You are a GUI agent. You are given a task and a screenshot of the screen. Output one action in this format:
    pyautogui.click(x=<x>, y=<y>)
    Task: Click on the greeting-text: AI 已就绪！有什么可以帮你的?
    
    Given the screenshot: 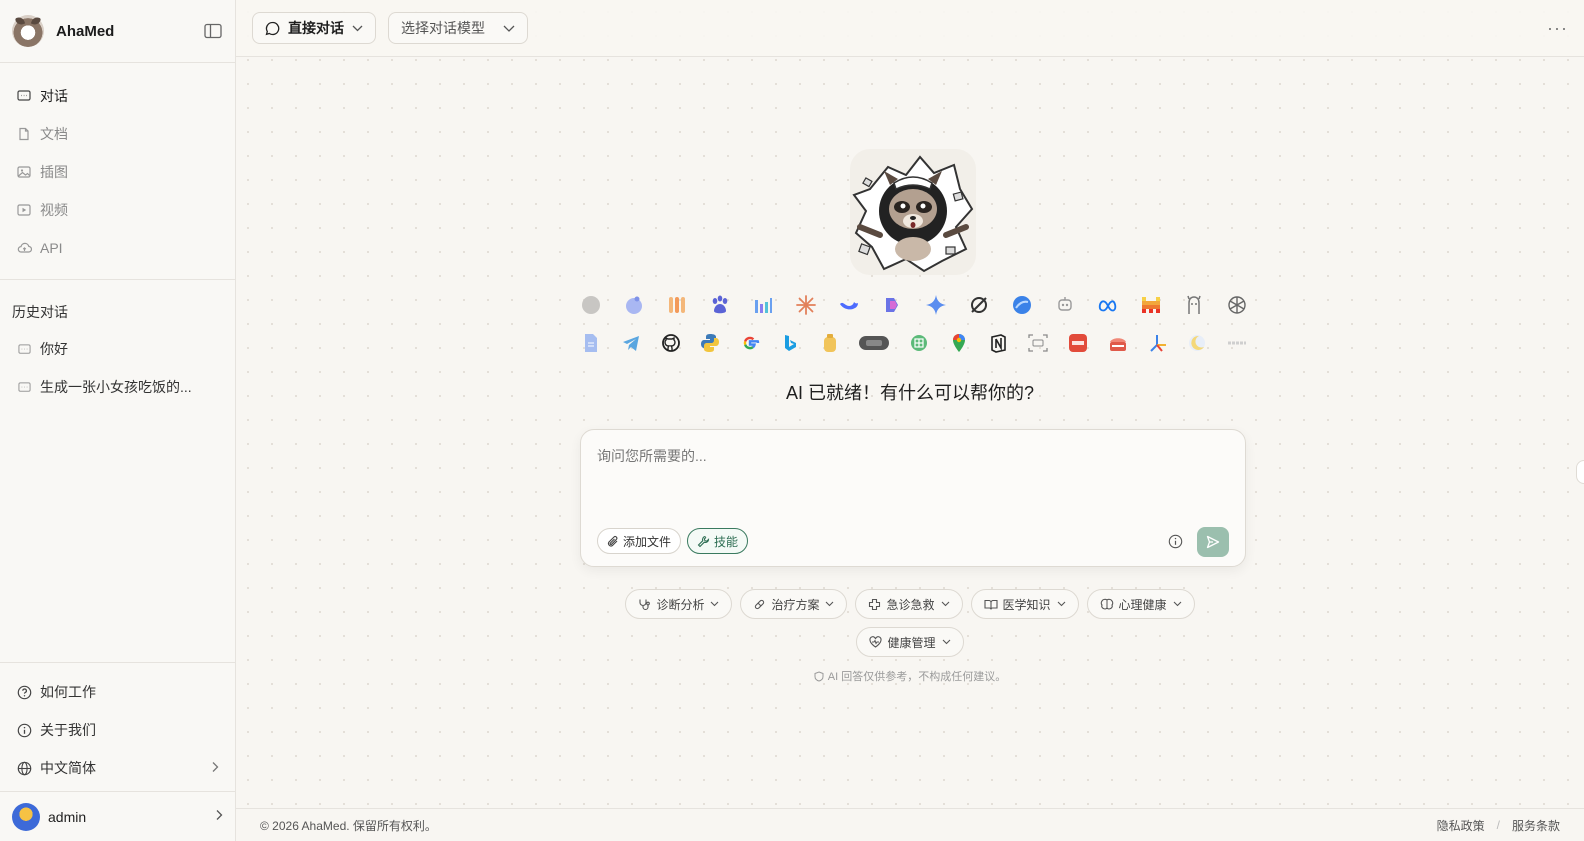 What is the action you would take?
    pyautogui.click(x=910, y=393)
    